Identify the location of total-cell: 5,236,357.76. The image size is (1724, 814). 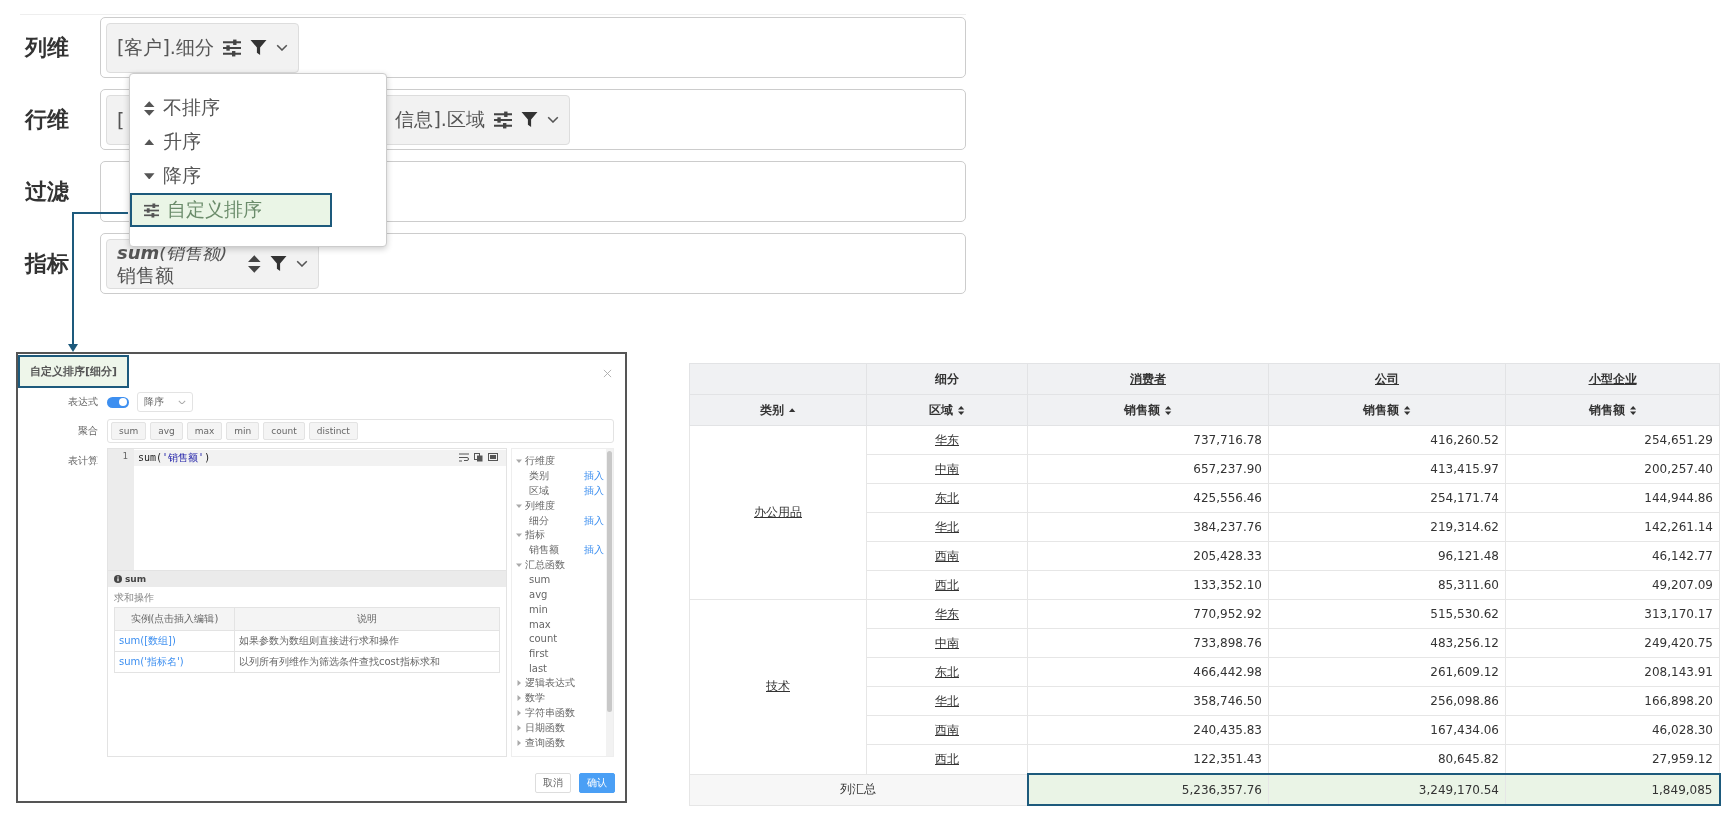
(1148, 789).